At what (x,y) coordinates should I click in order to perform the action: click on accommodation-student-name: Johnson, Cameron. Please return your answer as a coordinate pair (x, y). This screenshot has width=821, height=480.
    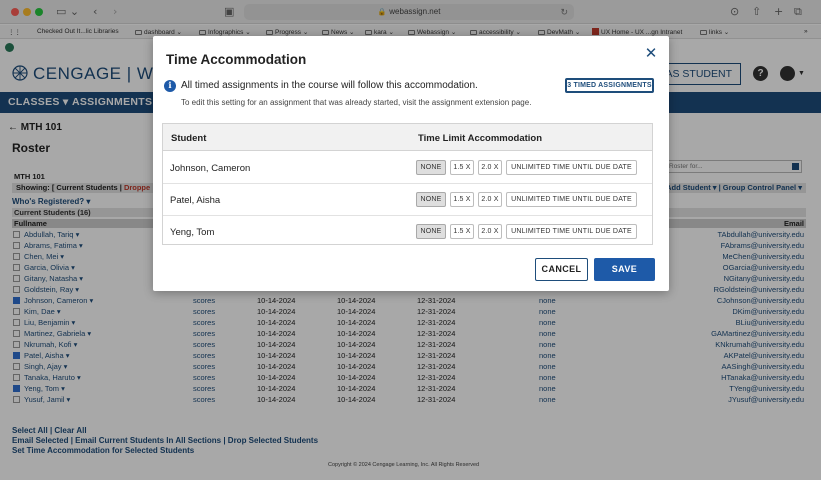
    Looking at the image, I should click on (210, 168).